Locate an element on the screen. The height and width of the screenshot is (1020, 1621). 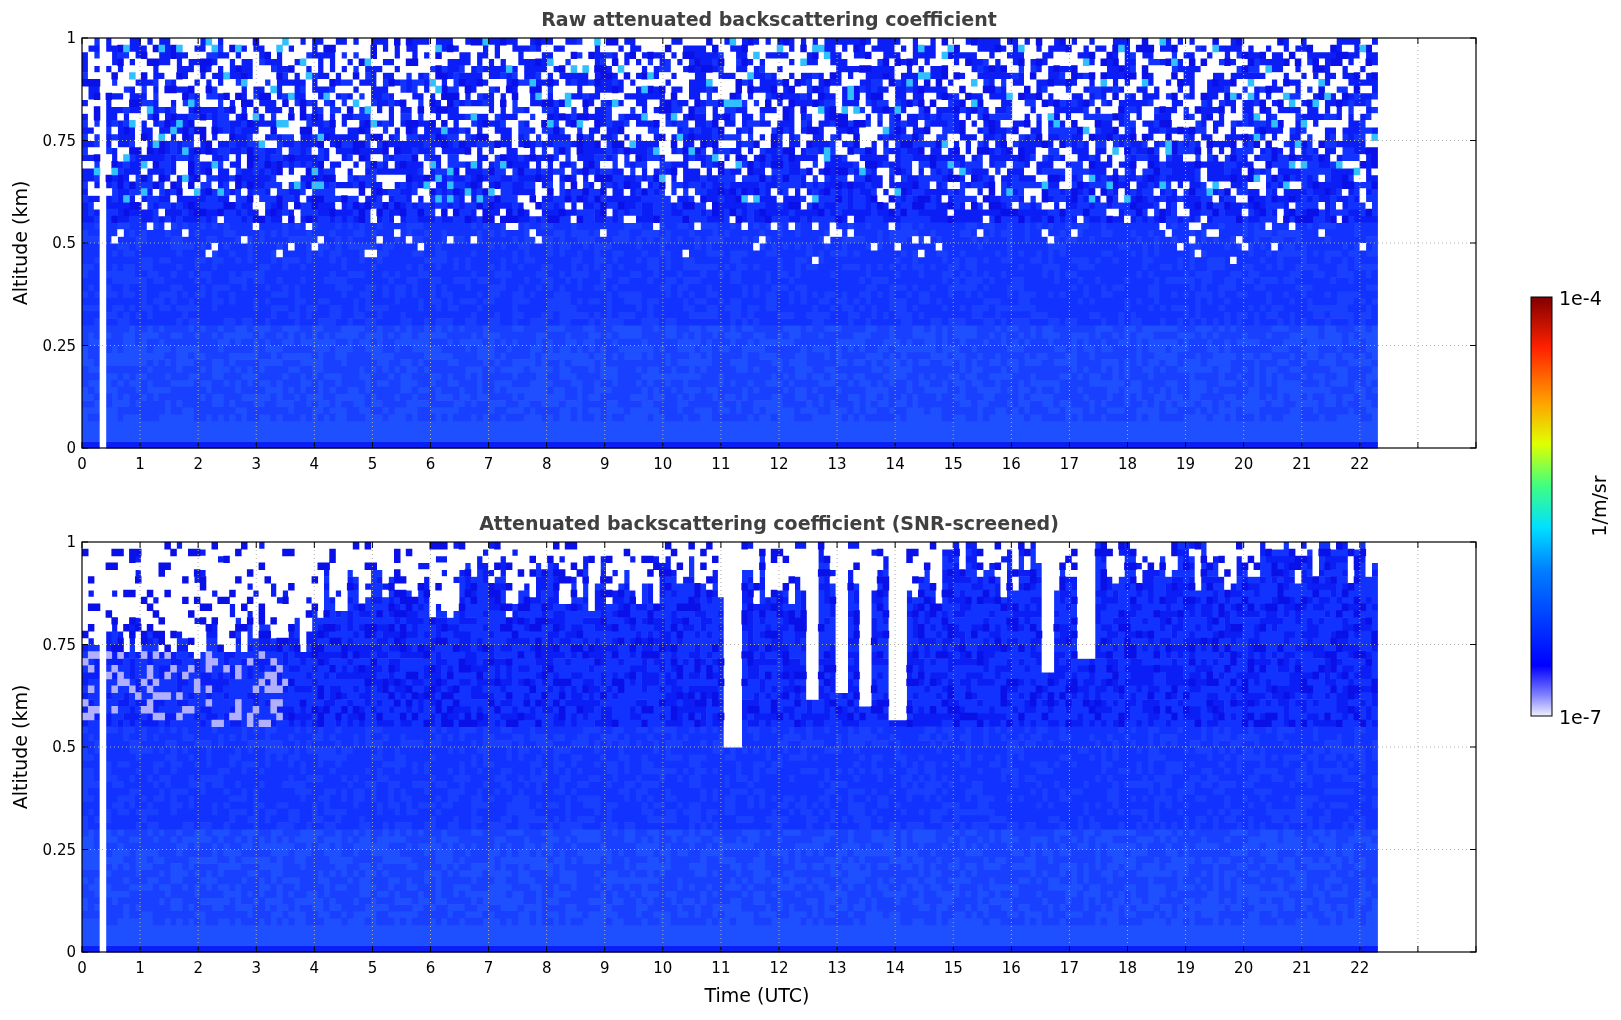
plot-title: Attenuated backscattering coefficient (SNR-screened) is located at coordinates (769, 523).